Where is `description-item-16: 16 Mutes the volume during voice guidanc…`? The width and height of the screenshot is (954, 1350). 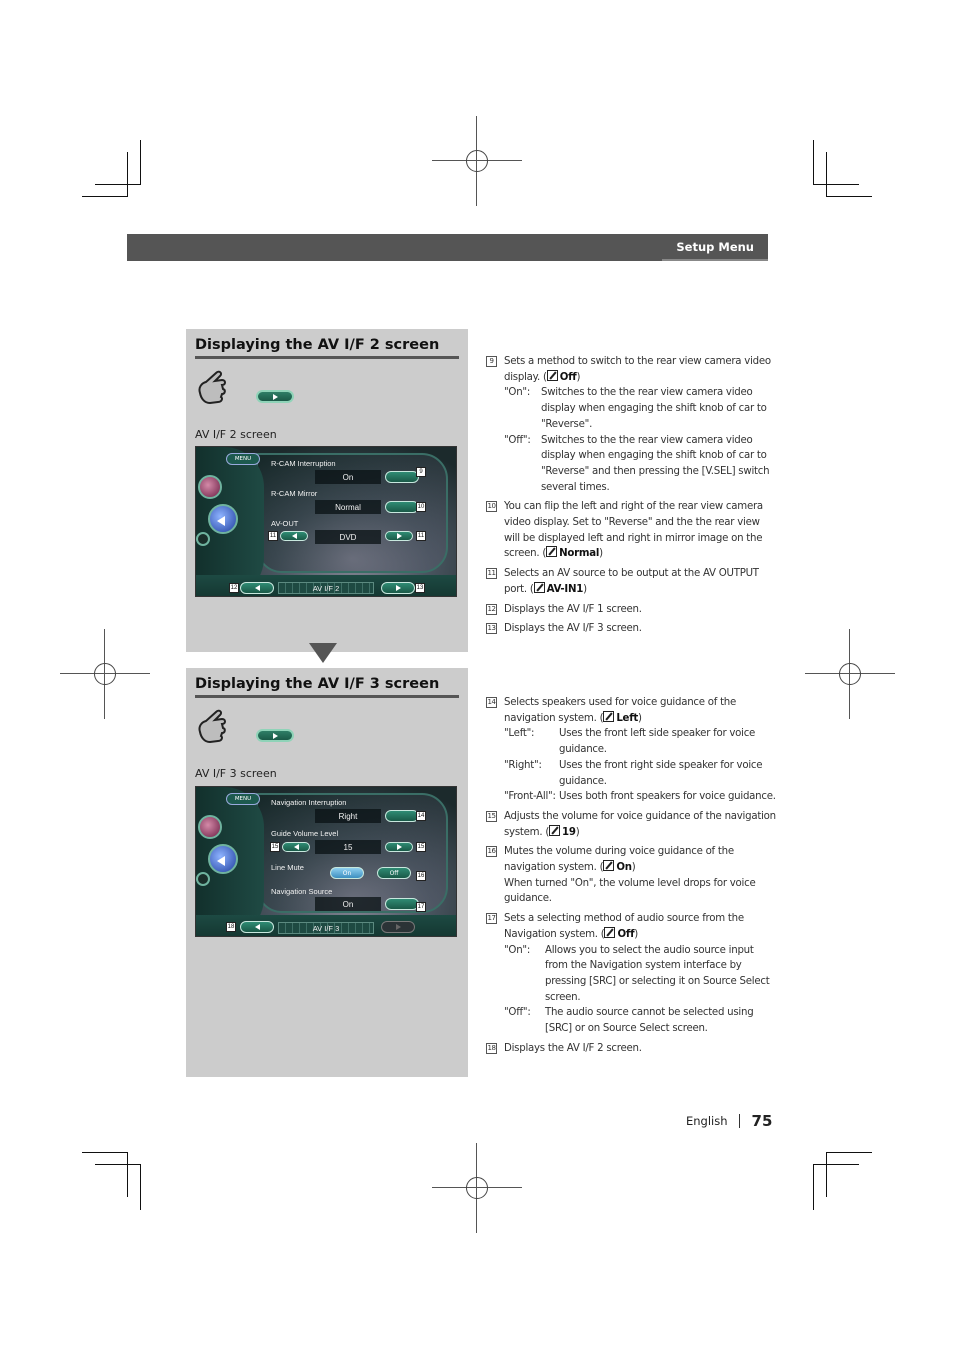 description-item-16: 16 Mutes the volume during voice guidanc… is located at coordinates (621, 875).